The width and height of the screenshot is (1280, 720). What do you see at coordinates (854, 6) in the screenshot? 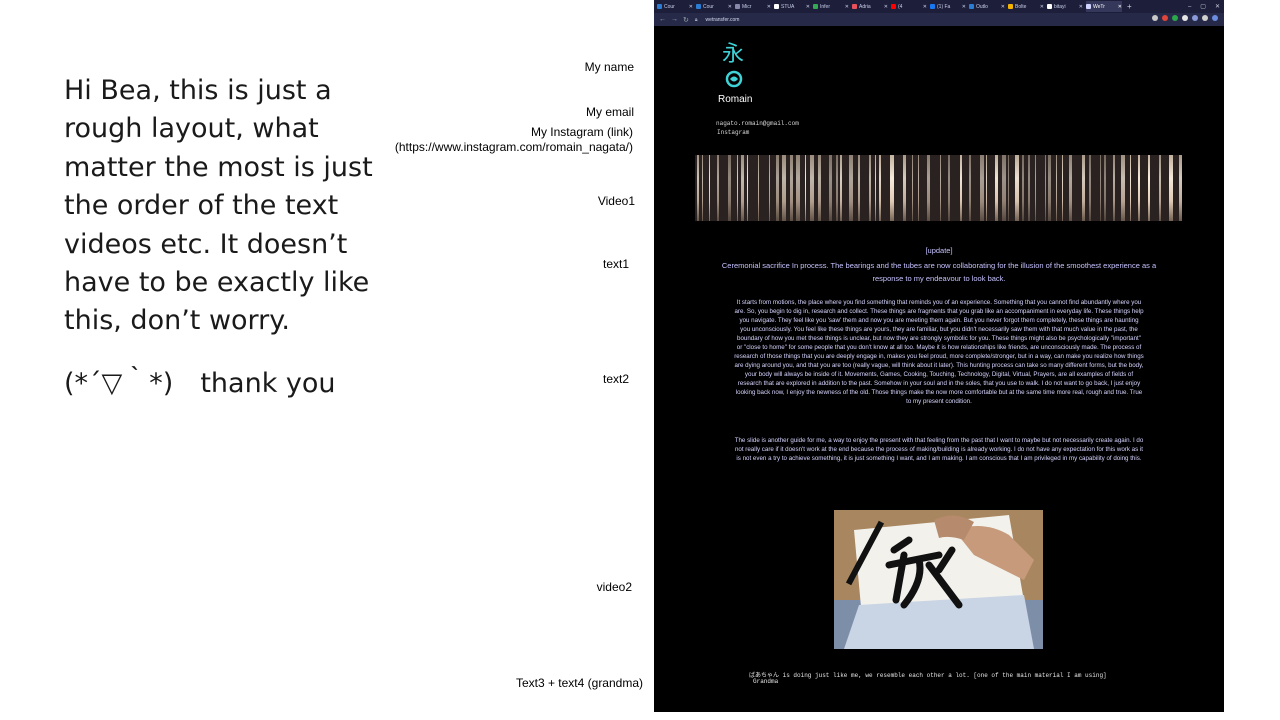
I see `t-icon` at bounding box center [854, 6].